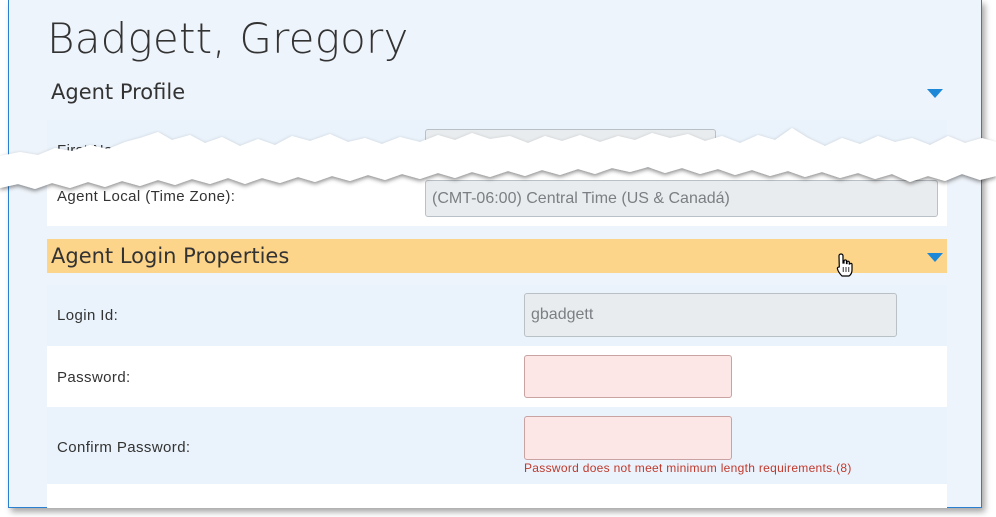 The image size is (996, 517). Describe the element at coordinates (497, 496) in the screenshot. I see `row-next` at that location.